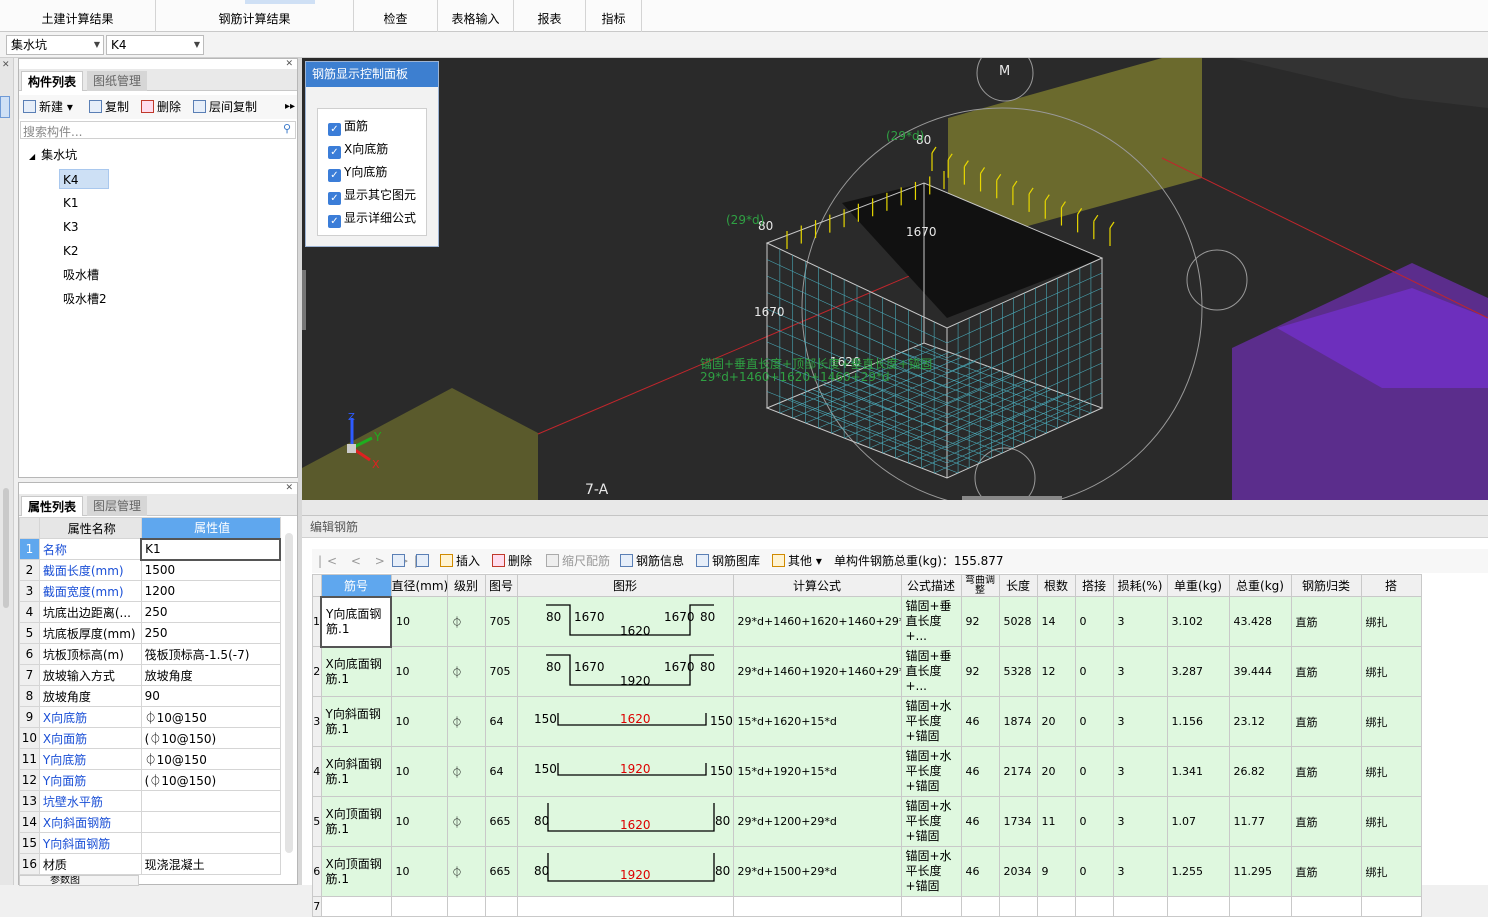 The image size is (1488, 917). Describe the element at coordinates (1056, 871) in the screenshot. I see `count: 9` at that location.